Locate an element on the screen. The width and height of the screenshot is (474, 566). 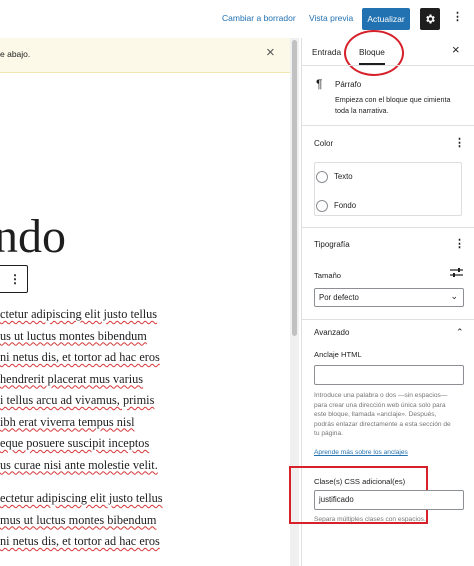
font-size-select: Por defecto ⌄ is located at coordinates (389, 297).